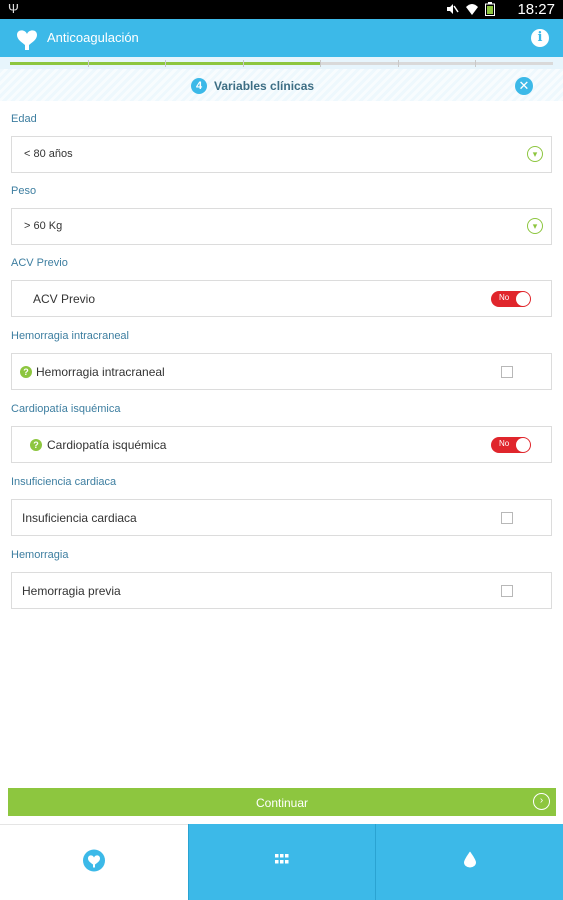 This screenshot has height=900, width=563. I want to click on tab-anticoagulacion, so click(94, 862).